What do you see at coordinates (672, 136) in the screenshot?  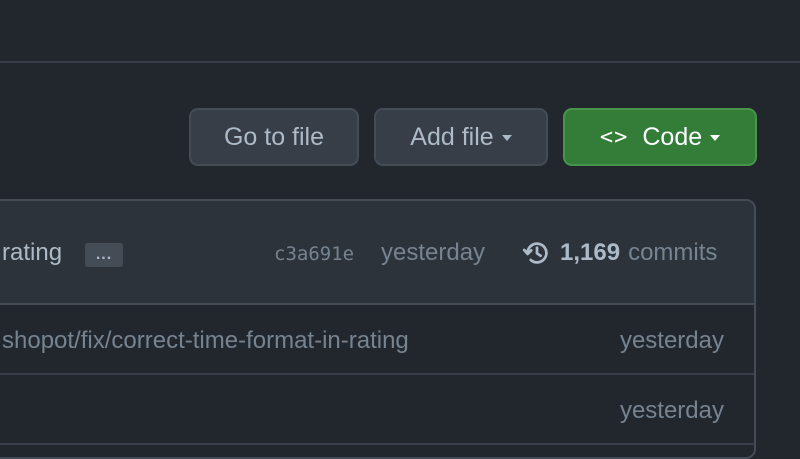 I see `code-label: Code` at bounding box center [672, 136].